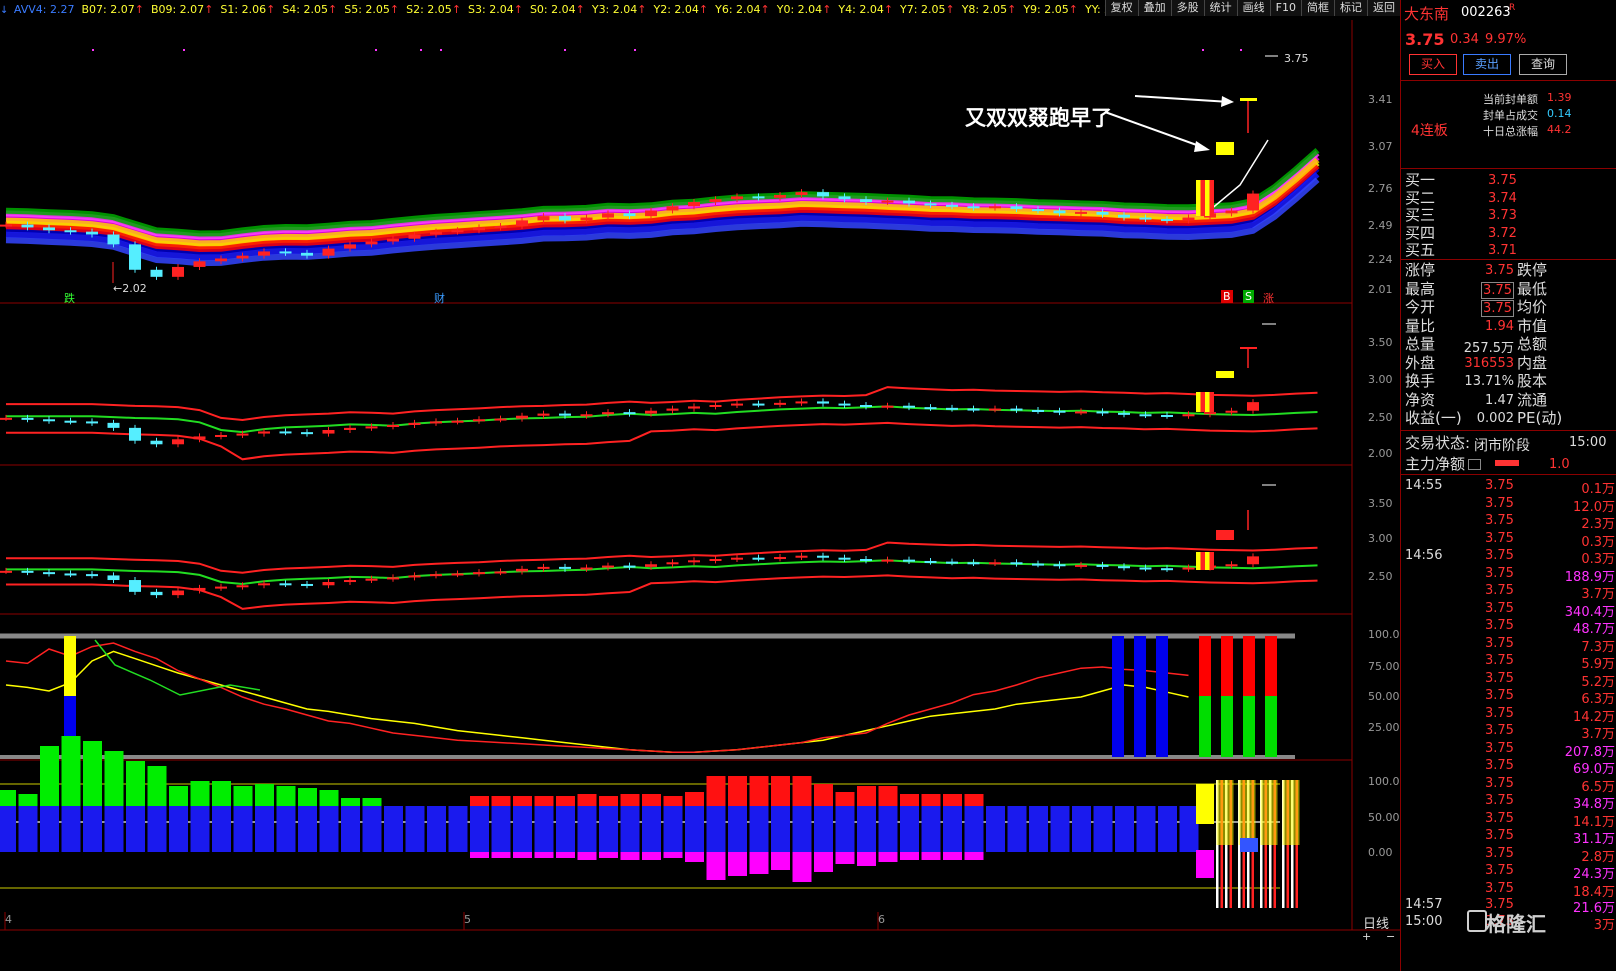 This screenshot has width=1616, height=971. What do you see at coordinates (1380, 289) in the screenshot?
I see `axis-label: 2.01` at bounding box center [1380, 289].